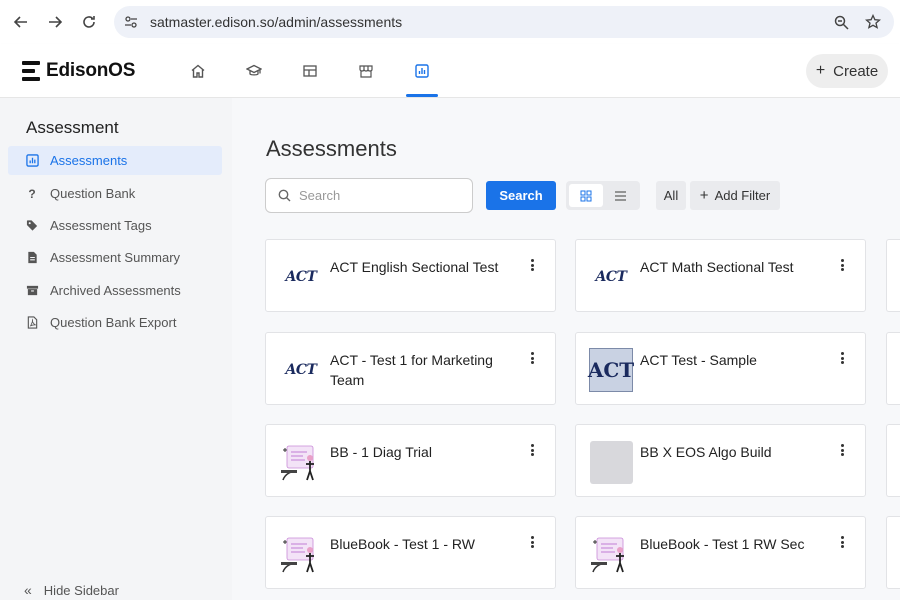 Image resolution: width=900 pixels, height=600 pixels. Describe the element at coordinates (254, 71) in the screenshot. I see `graduation-cap-icon` at that location.